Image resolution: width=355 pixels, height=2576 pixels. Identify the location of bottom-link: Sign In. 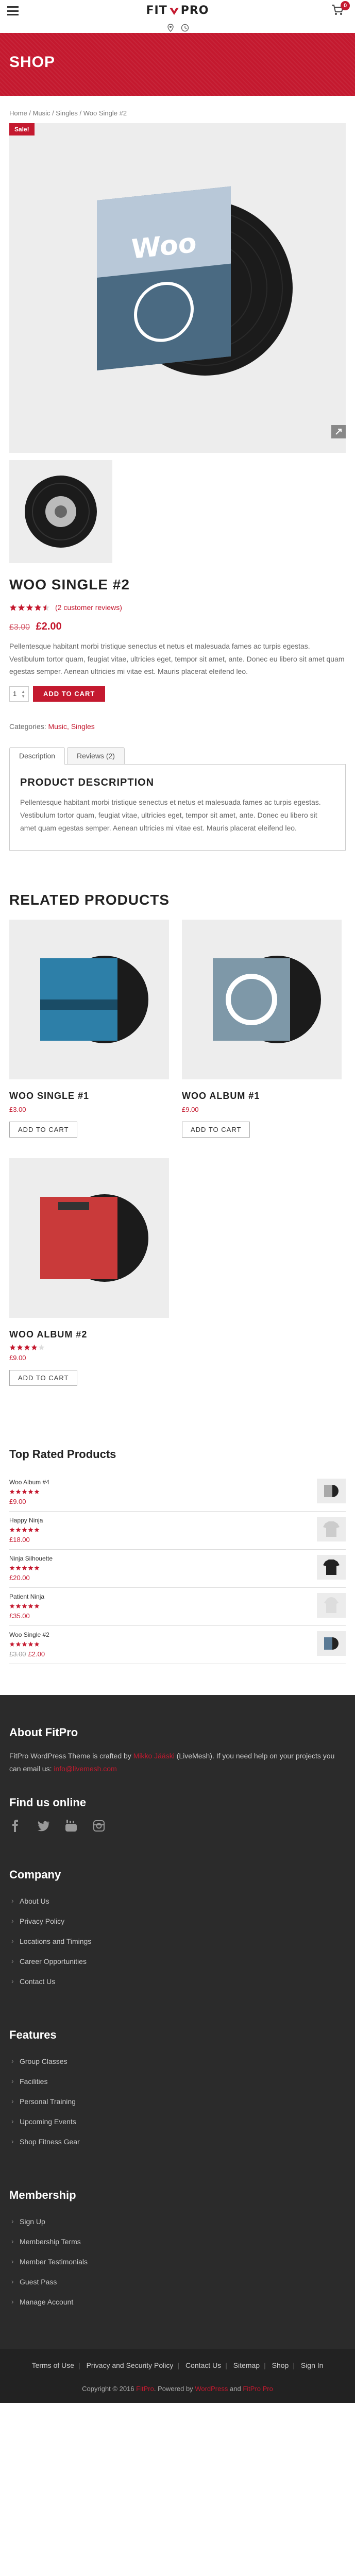
(312, 2365).